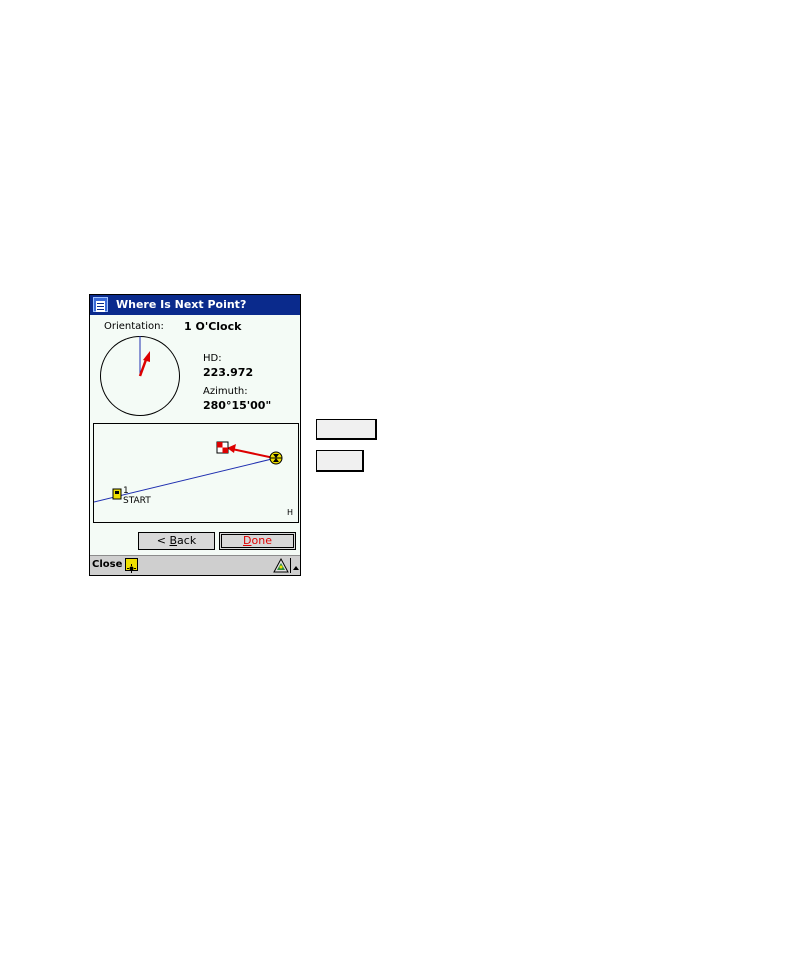 This screenshot has width=786, height=954. I want to click on orientation-label: Orientation:, so click(134, 326).